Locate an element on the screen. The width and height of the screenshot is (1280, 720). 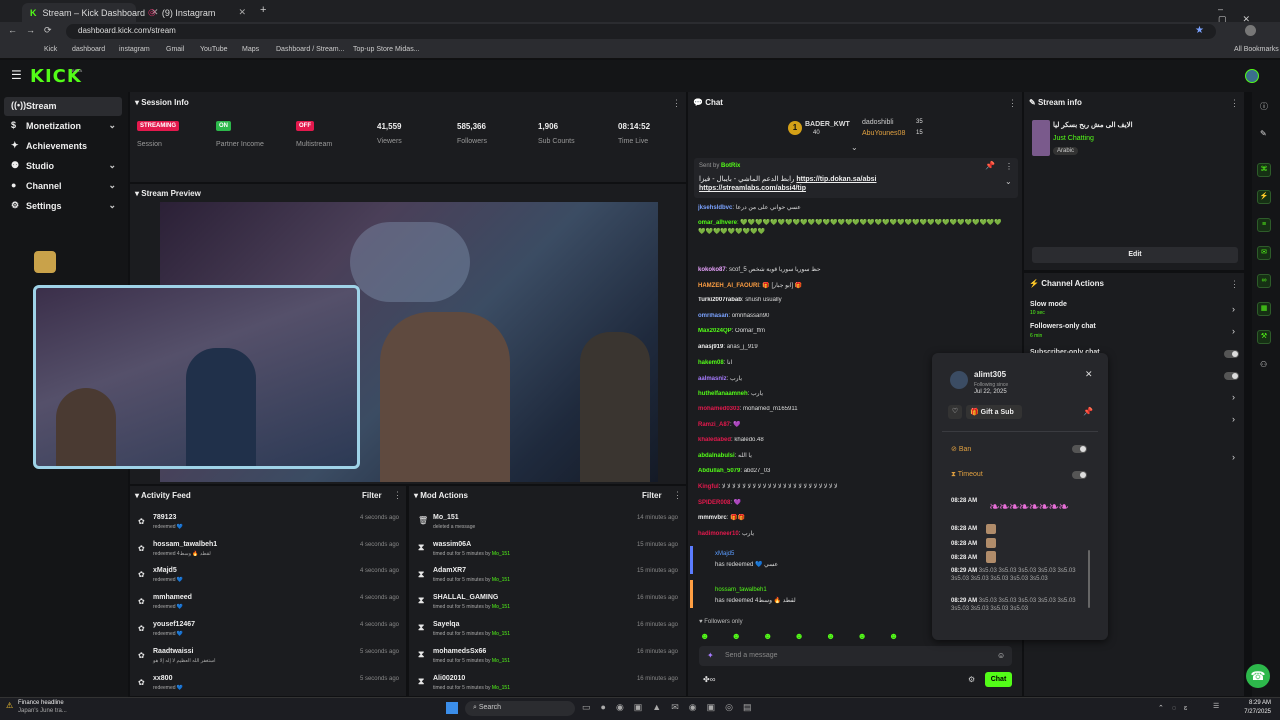
chat-user: hadimoneer10 is located at coordinates (718, 534).